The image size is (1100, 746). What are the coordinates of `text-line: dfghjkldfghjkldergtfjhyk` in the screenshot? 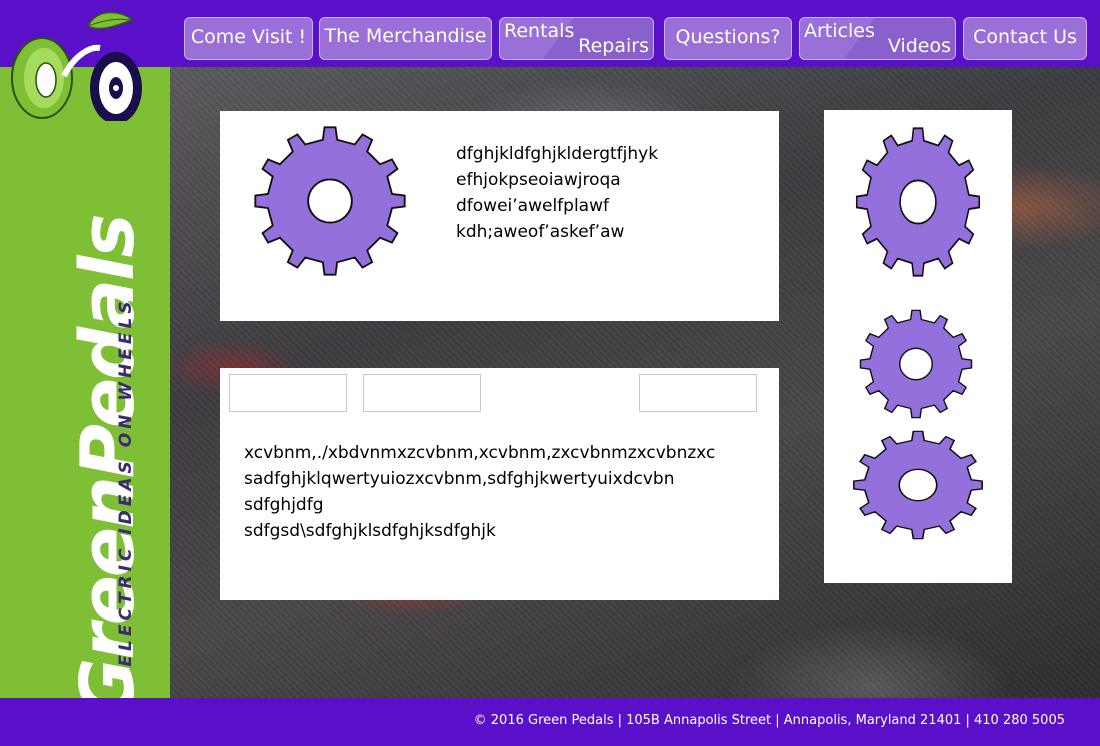 It's located at (557, 154).